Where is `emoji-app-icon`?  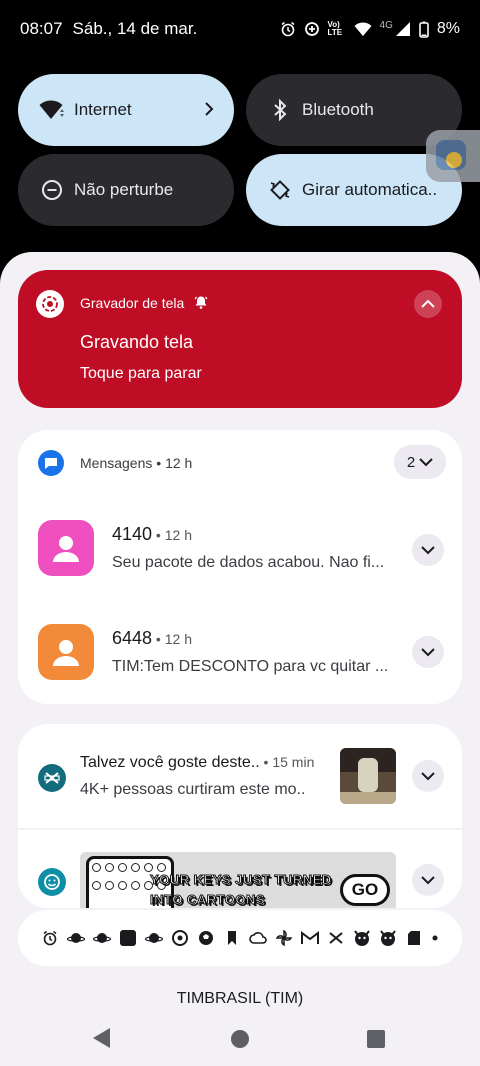 emoji-app-icon is located at coordinates (52, 882).